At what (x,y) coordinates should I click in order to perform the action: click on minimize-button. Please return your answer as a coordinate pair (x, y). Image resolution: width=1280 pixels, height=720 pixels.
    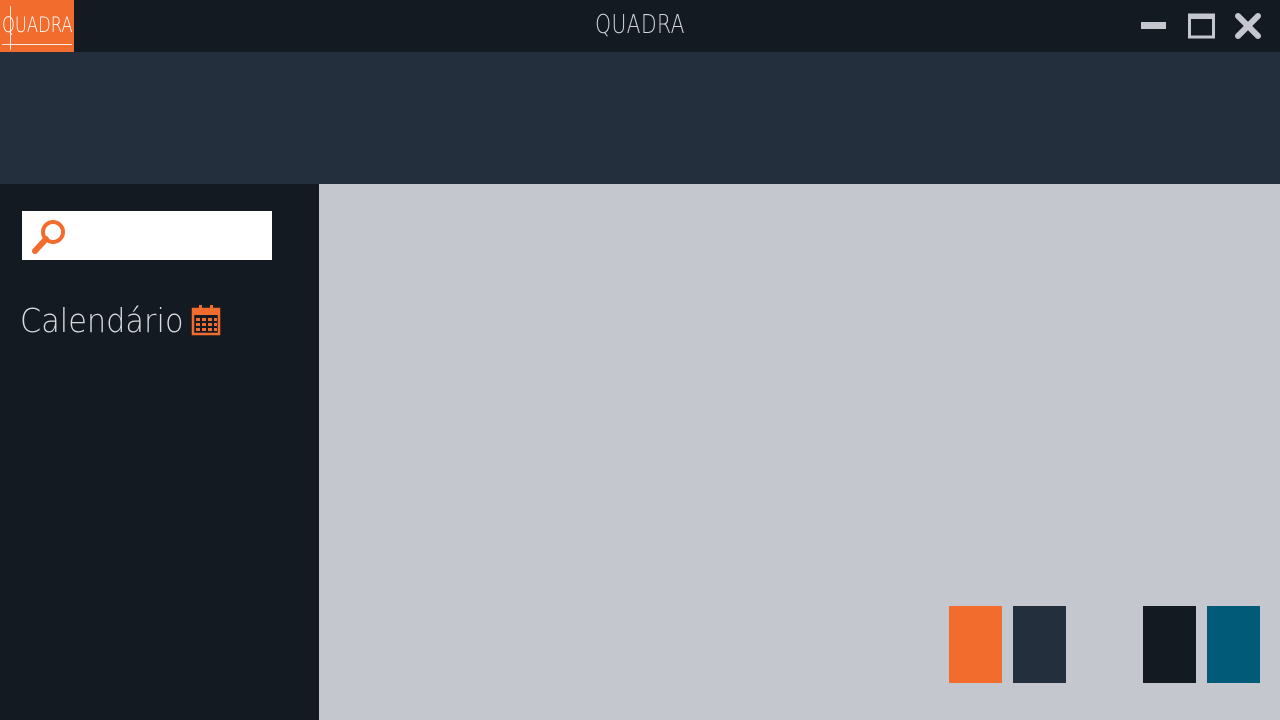
    Looking at the image, I should click on (1153, 26).